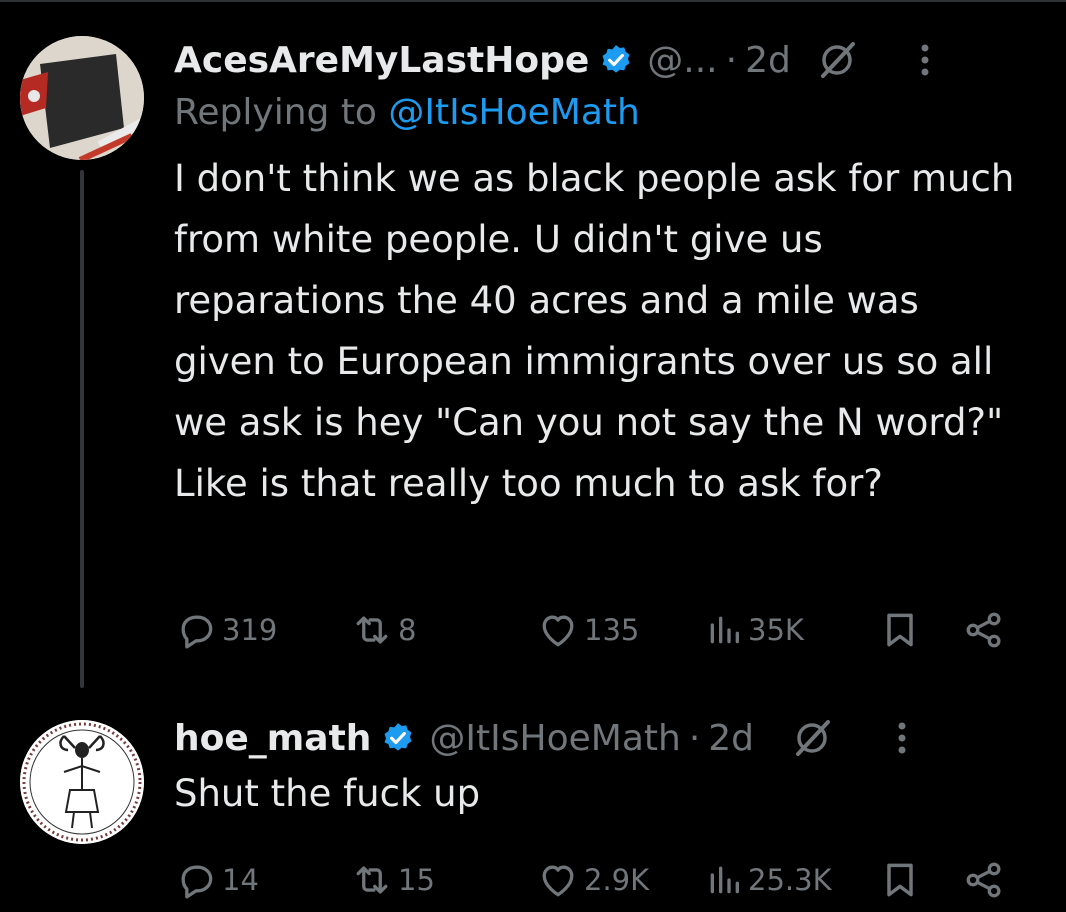  What do you see at coordinates (416, 880) in the screenshot?
I see `repost-count: 15` at bounding box center [416, 880].